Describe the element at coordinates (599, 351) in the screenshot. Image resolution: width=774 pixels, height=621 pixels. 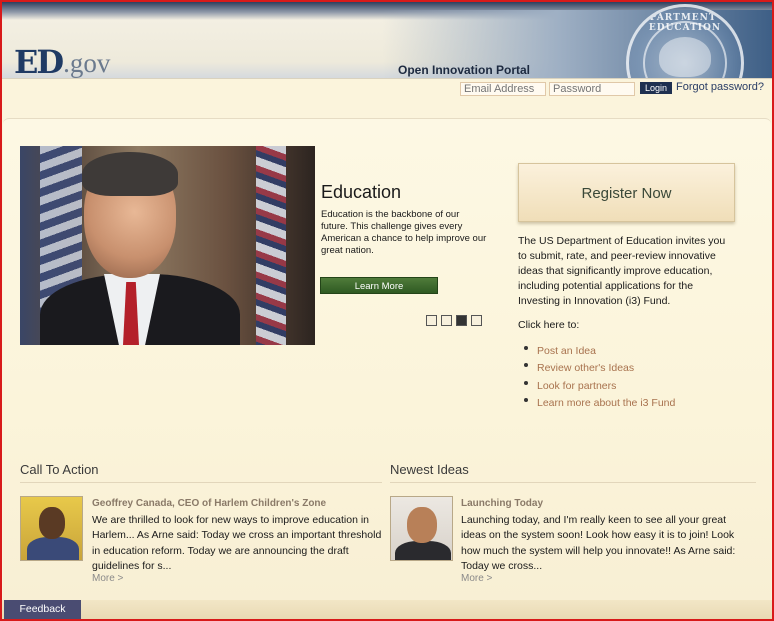
I see `action-post-idea: Post an Idea` at that location.